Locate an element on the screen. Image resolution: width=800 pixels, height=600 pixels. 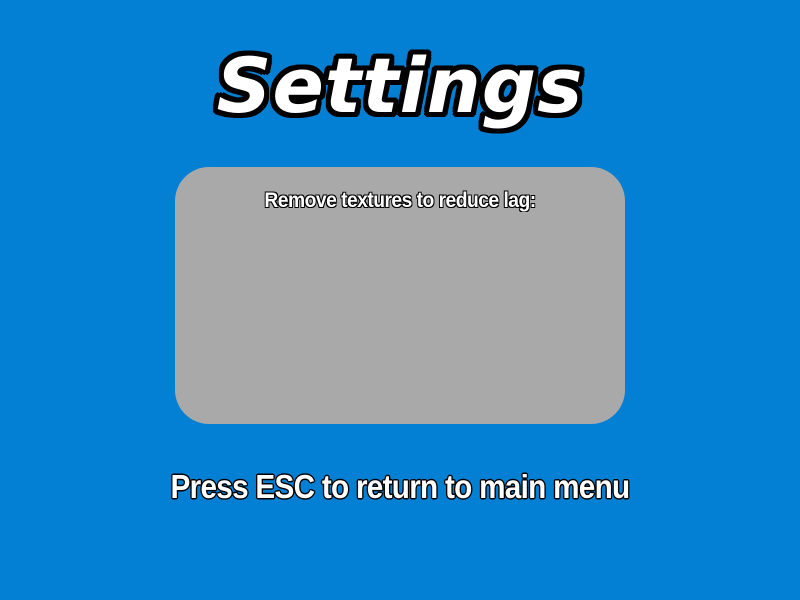
textures-option-label: Remove textures to reduce lag: is located at coordinates (400, 200).